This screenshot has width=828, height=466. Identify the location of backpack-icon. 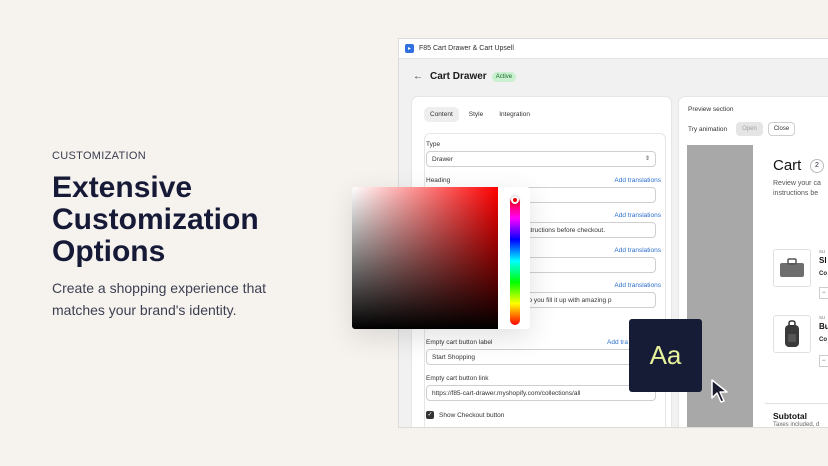
(792, 333).